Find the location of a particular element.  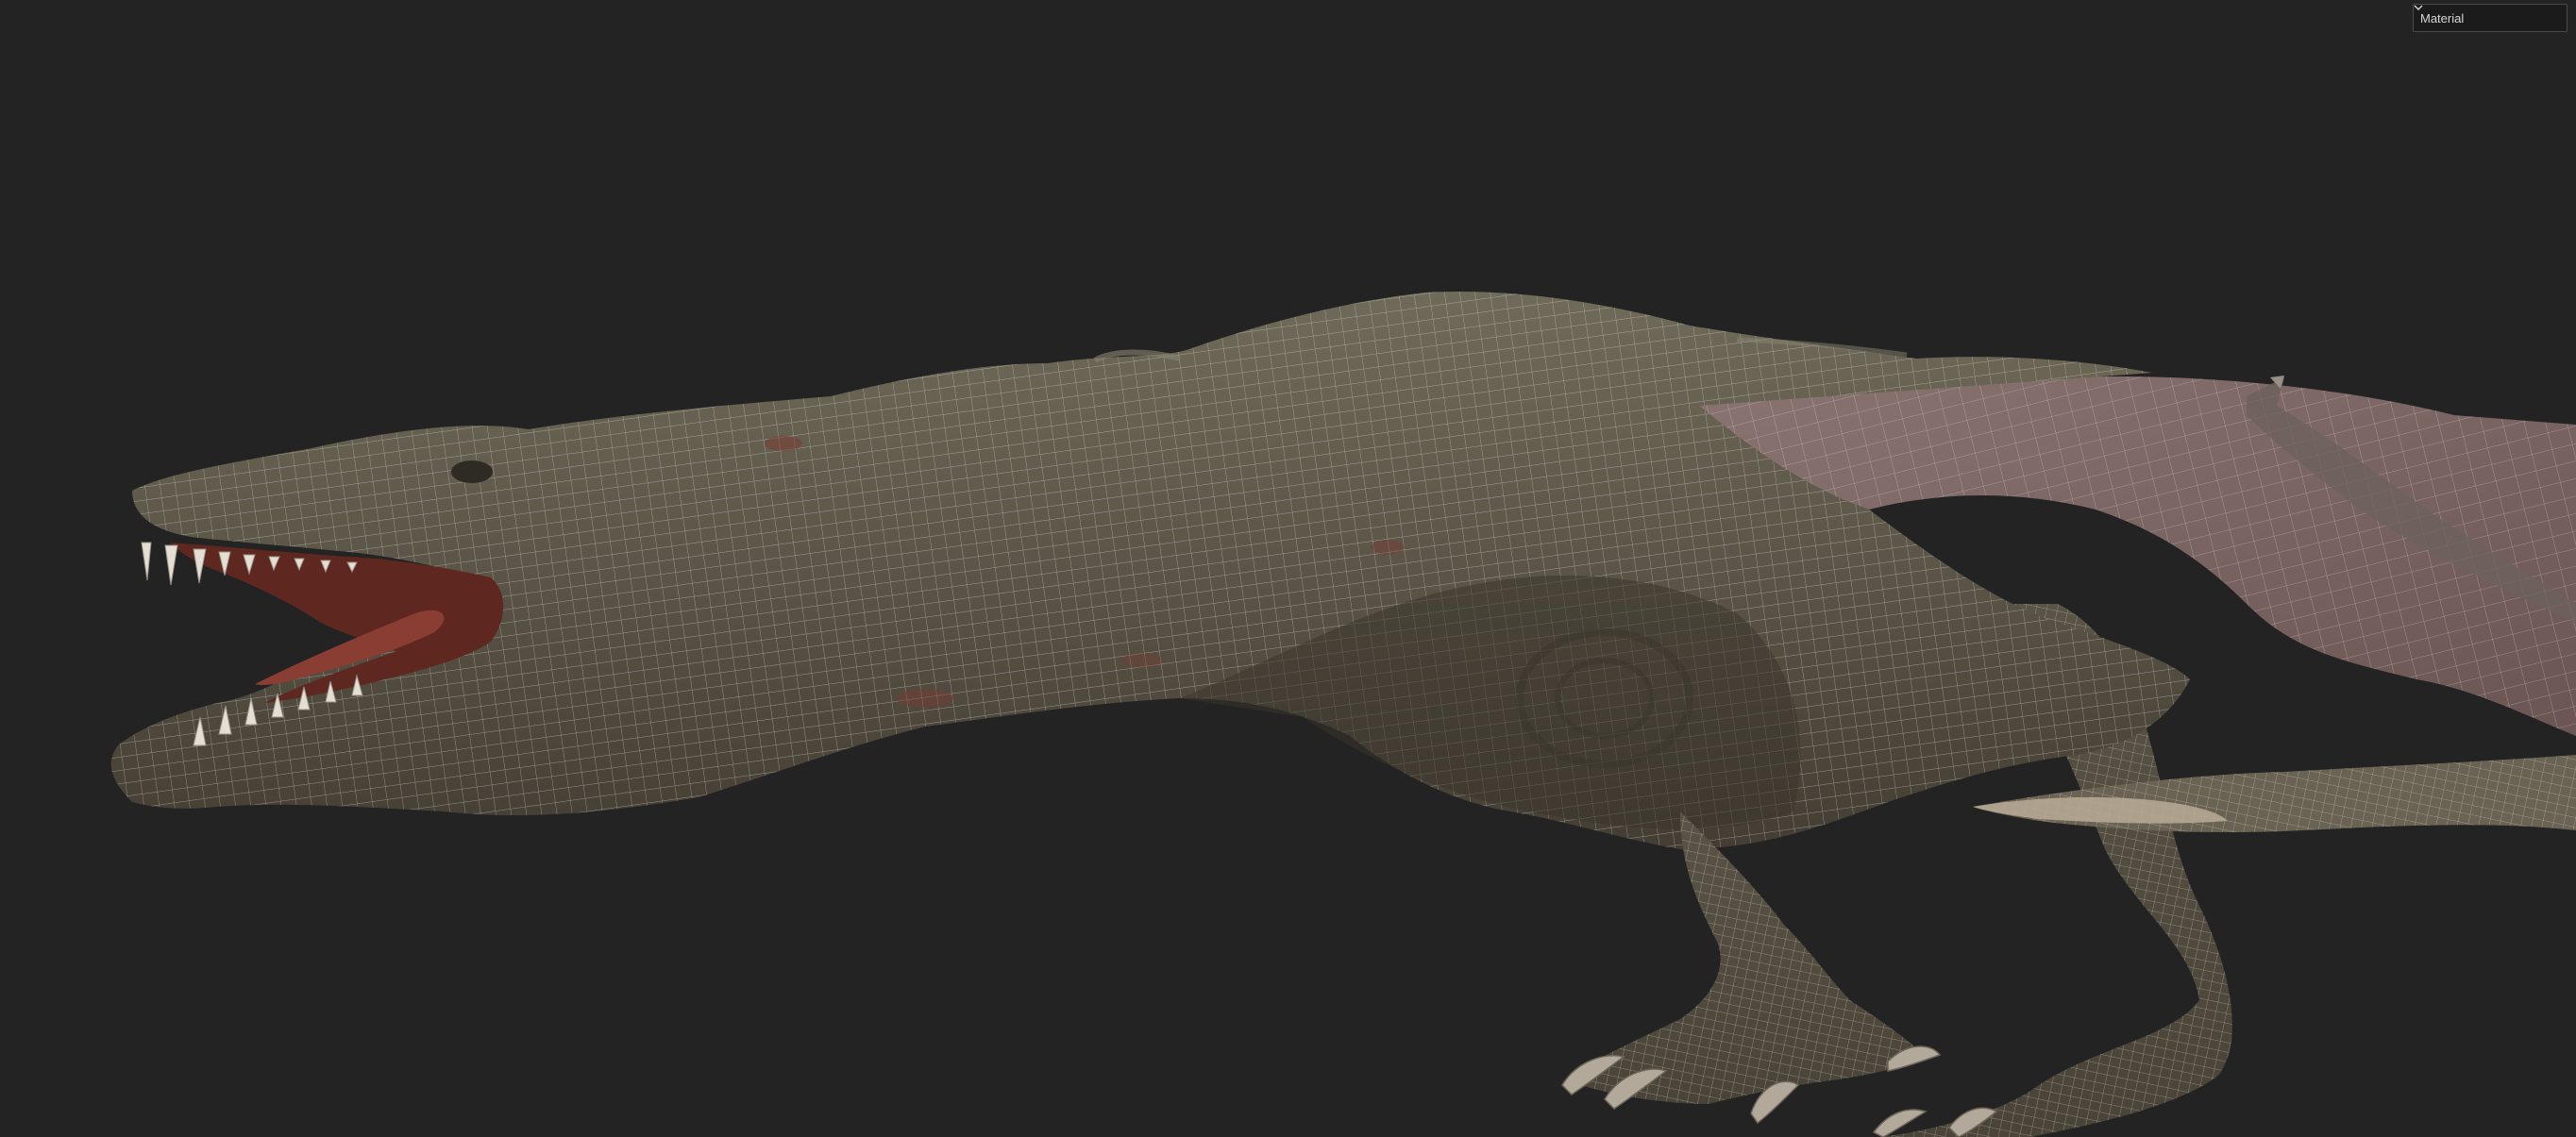

shading-mode-label: Material is located at coordinates (2442, 17).